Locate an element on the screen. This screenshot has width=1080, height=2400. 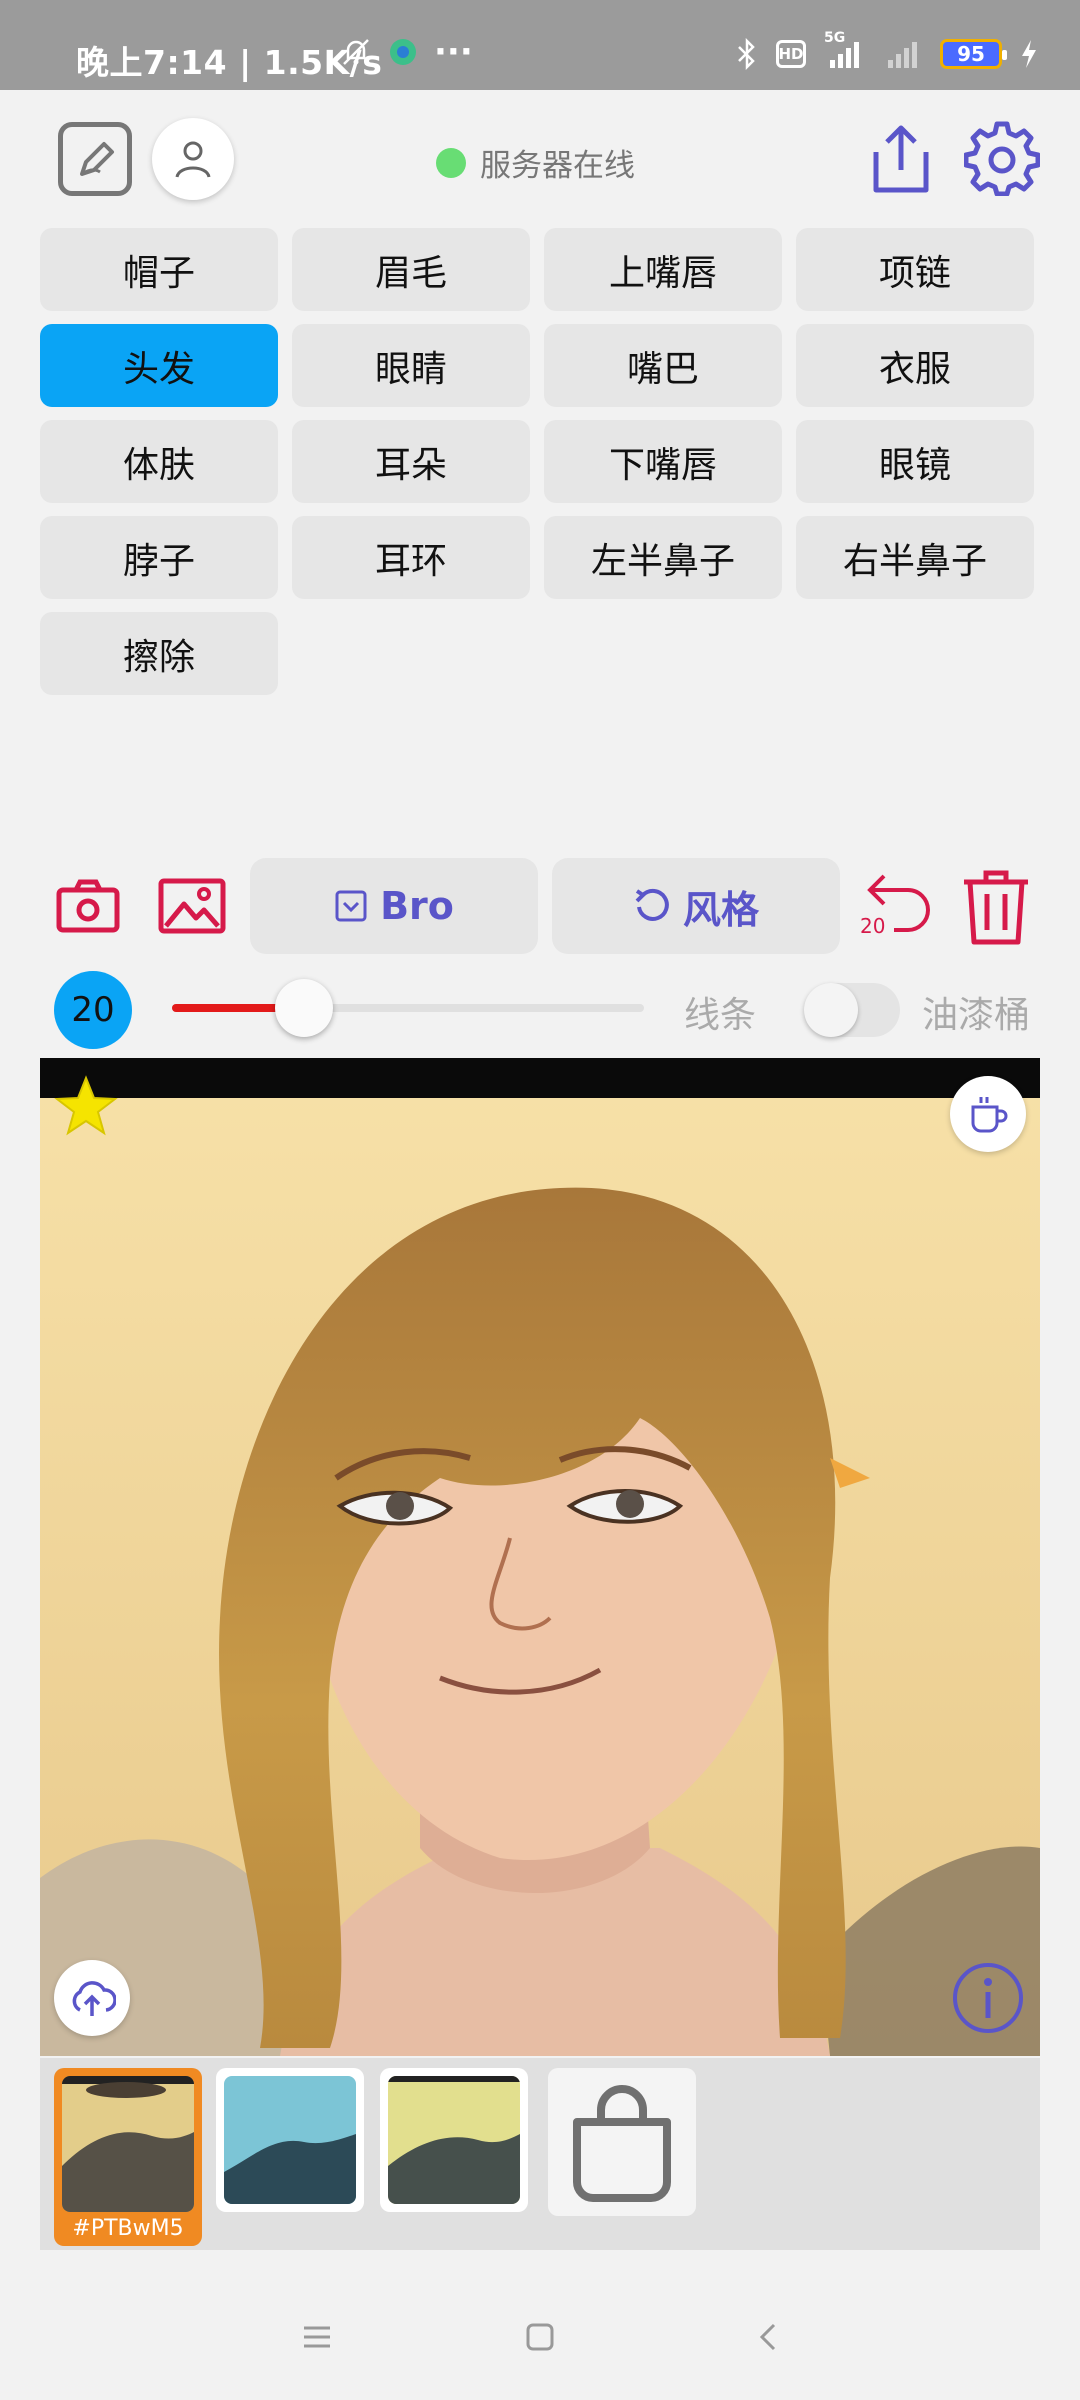
menu-icon is located at coordinates (317, 2337).